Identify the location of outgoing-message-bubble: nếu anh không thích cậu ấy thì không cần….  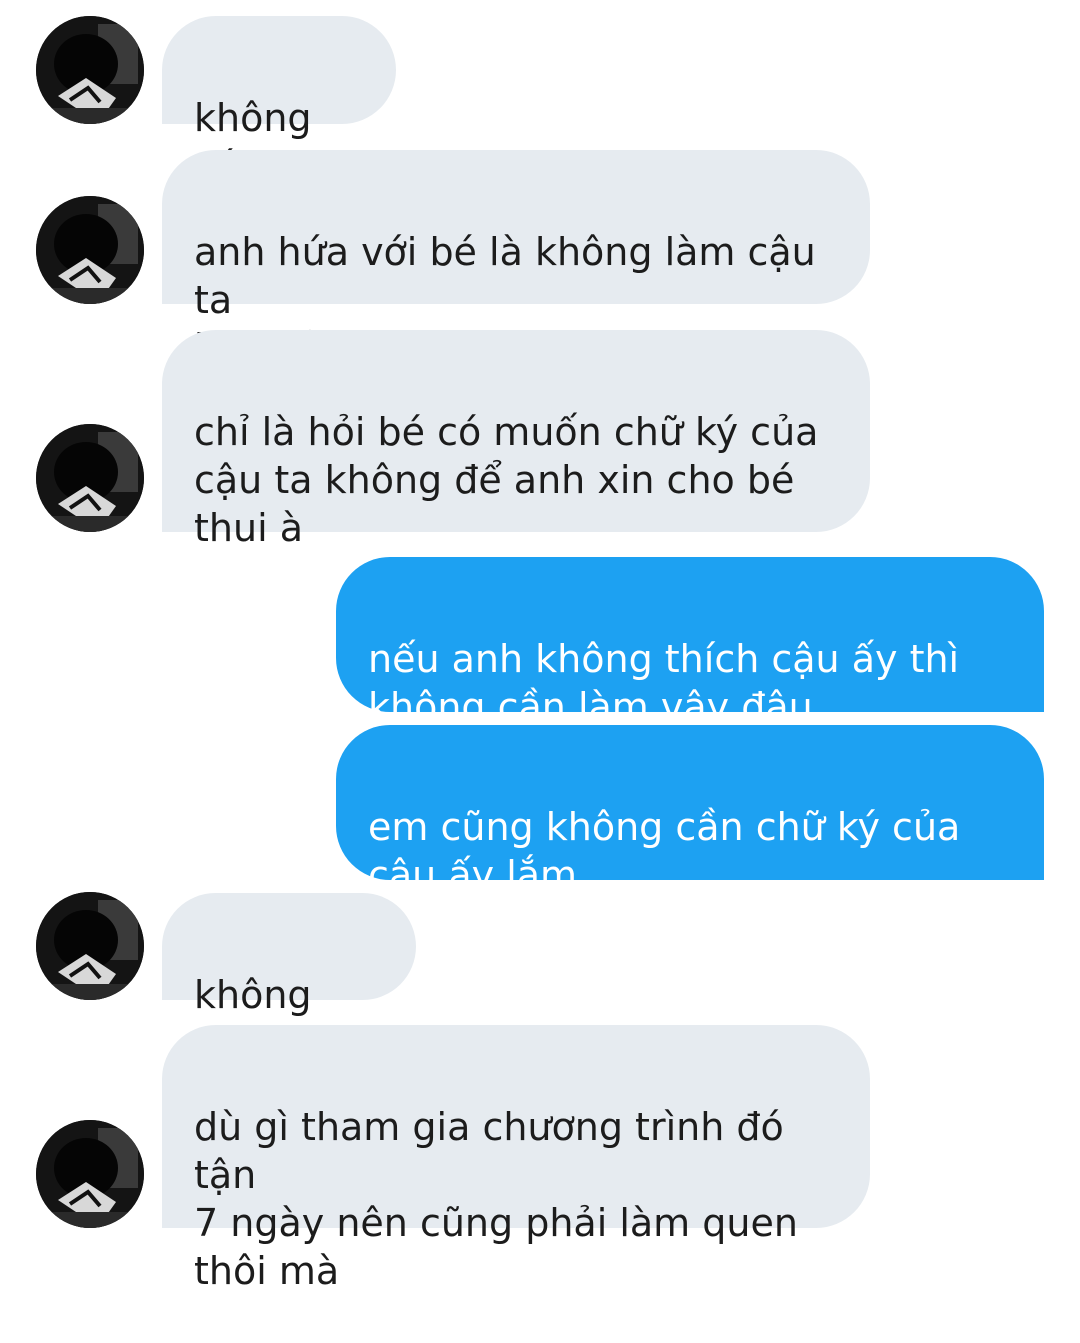
(690, 643).